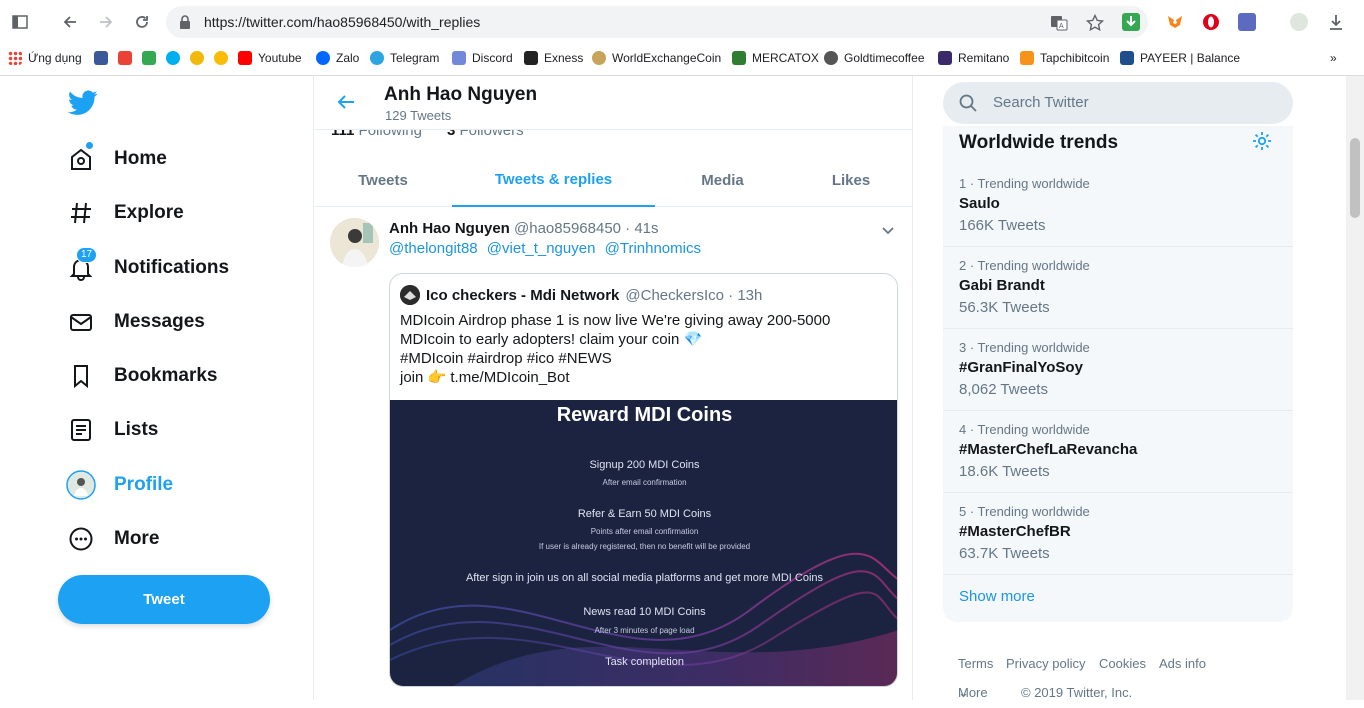  What do you see at coordinates (433, 248) in the screenshot?
I see `mention-link: @thelongit88` at bounding box center [433, 248].